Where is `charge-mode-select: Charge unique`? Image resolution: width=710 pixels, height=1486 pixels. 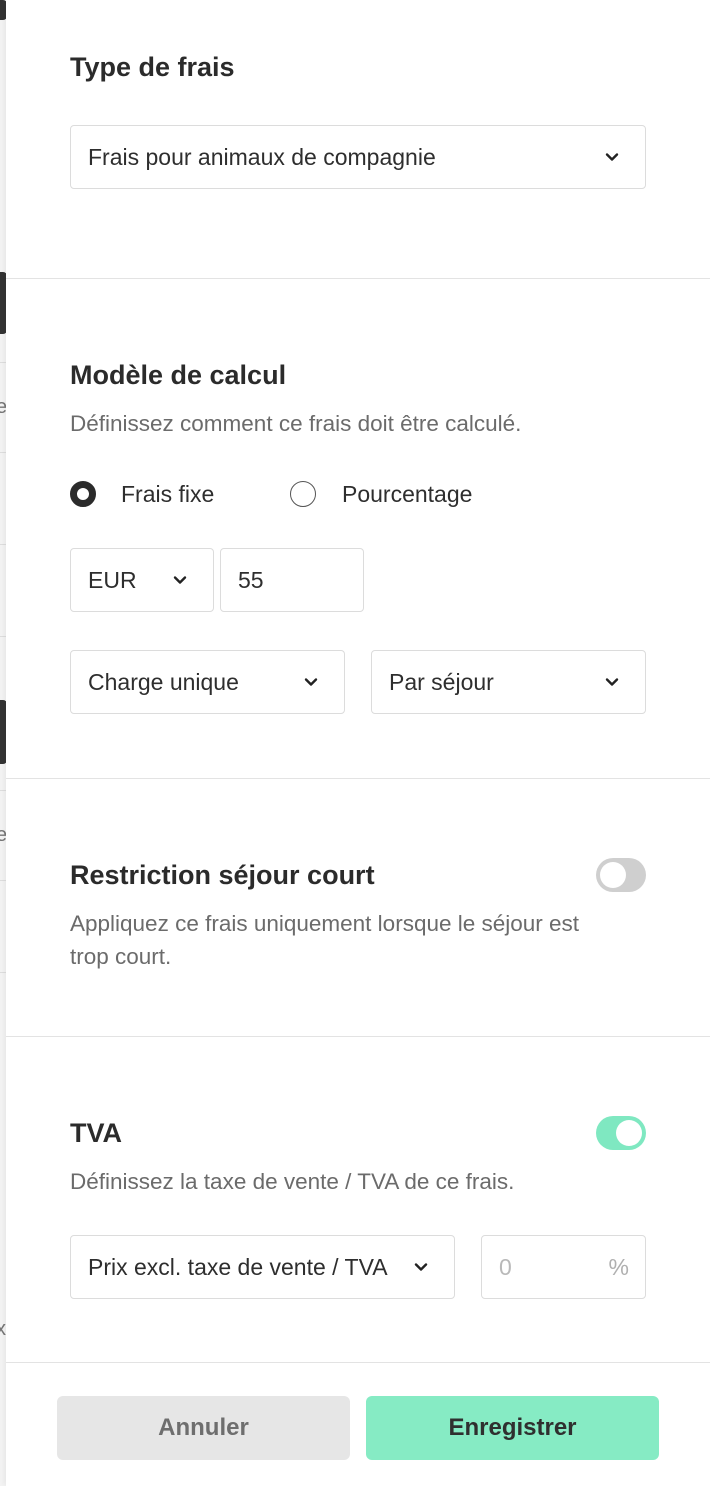
charge-mode-select: Charge unique is located at coordinates (207, 682).